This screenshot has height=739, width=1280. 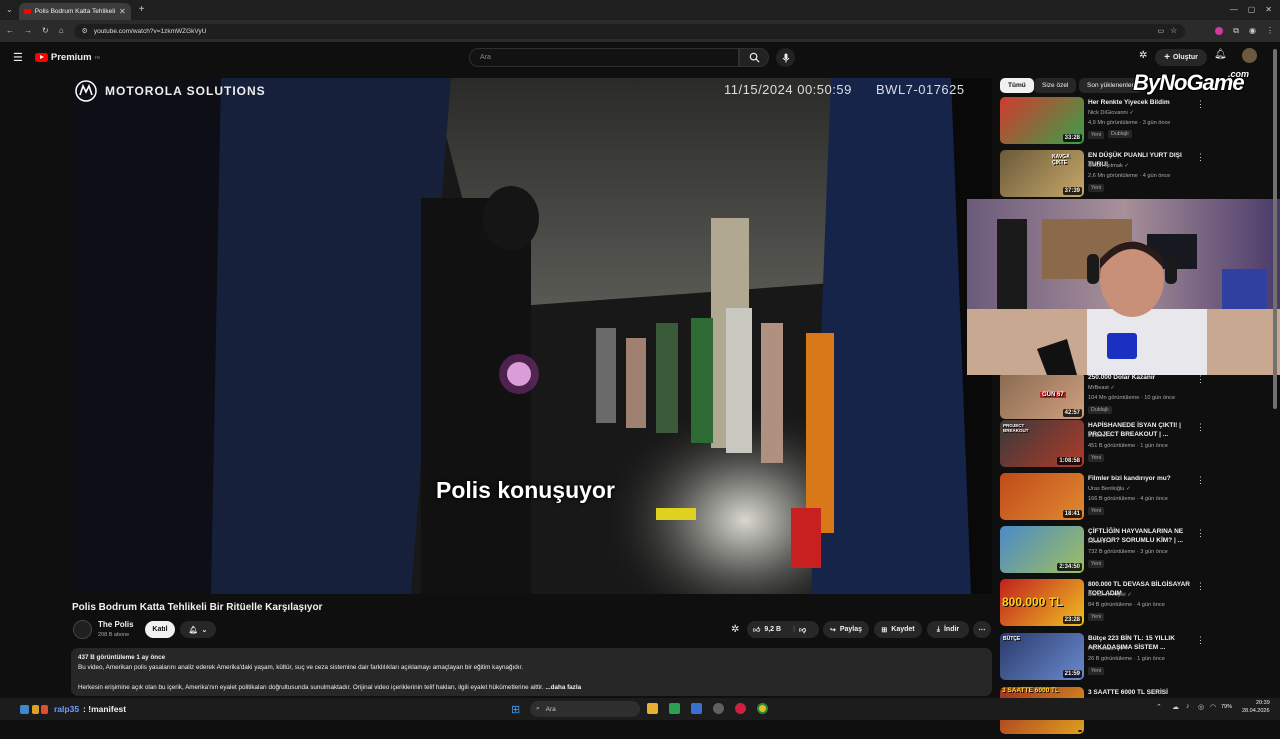 What do you see at coordinates (1159, 707) in the screenshot?
I see `tray-chevron-icon: ⌃` at bounding box center [1159, 707].